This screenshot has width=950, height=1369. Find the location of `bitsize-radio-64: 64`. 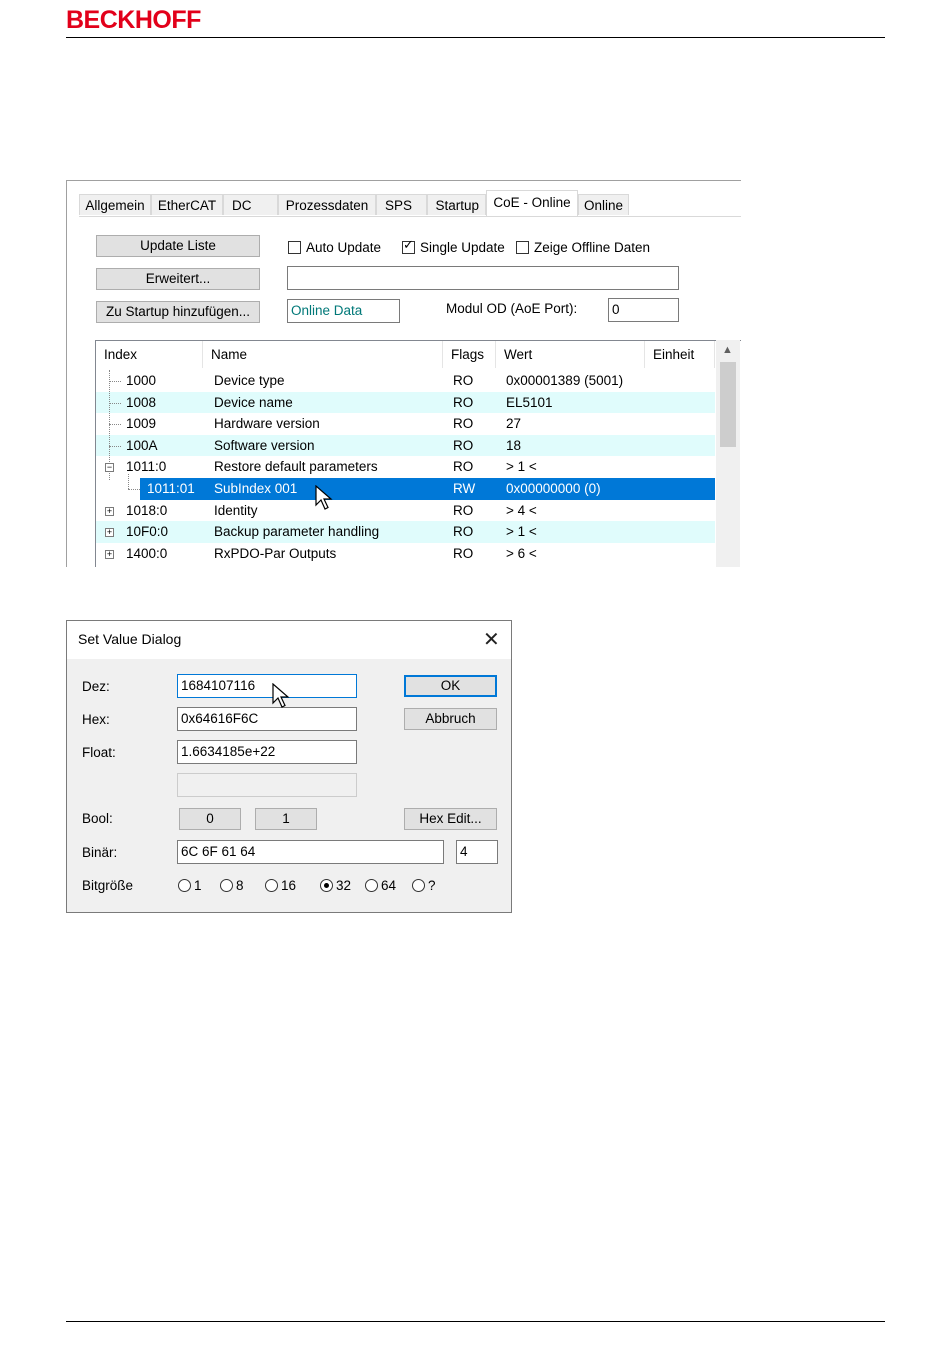

bitsize-radio-64: 64 is located at coordinates (380, 886).